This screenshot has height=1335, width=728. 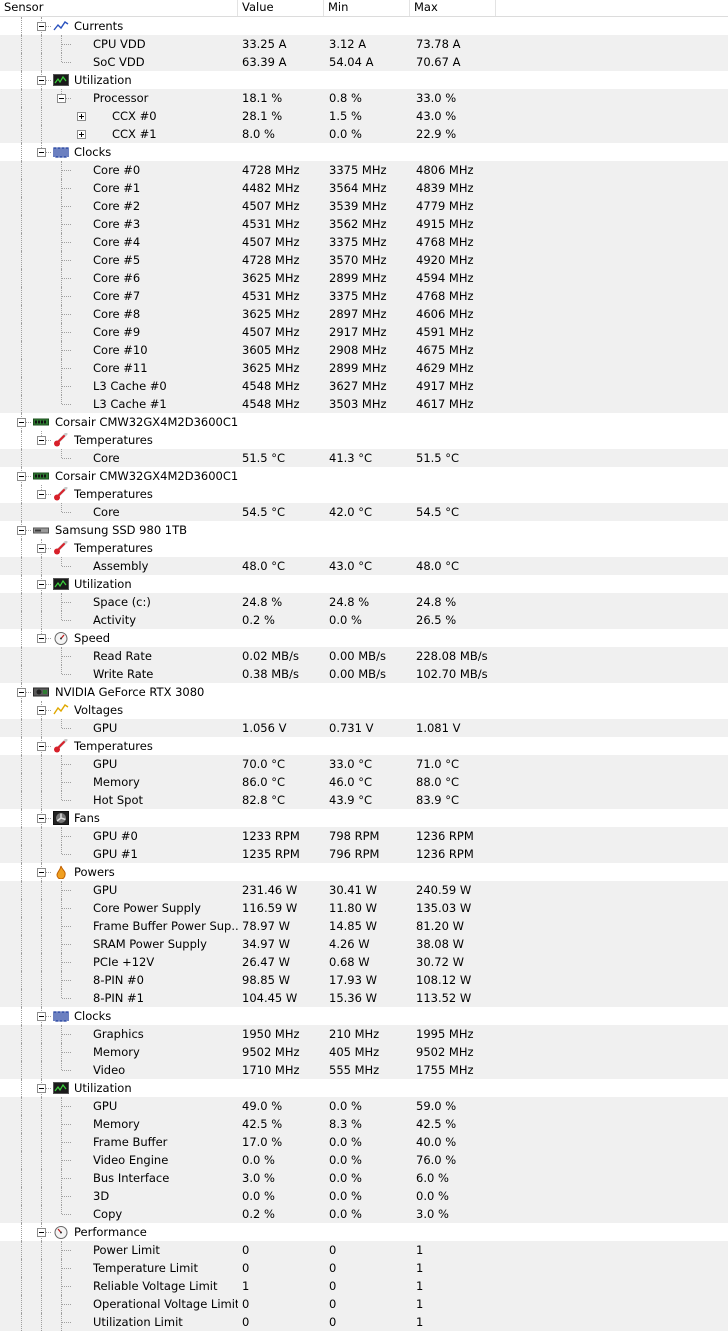 What do you see at coordinates (364, 710) in the screenshot?
I see `group-row: Voltages` at bounding box center [364, 710].